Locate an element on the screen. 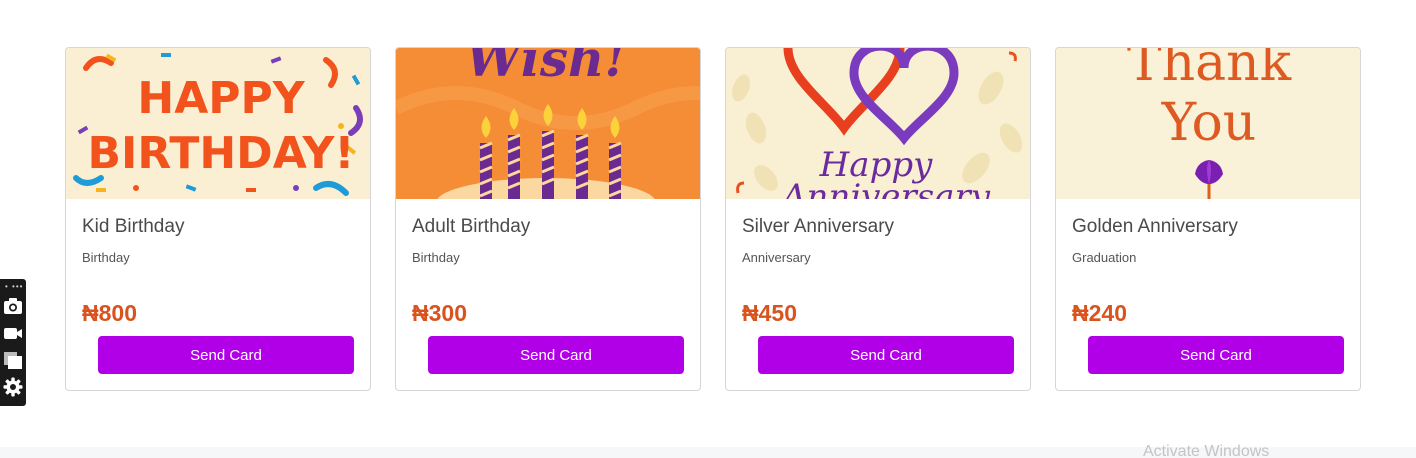 The height and width of the screenshot is (458, 1416). card-title: Adult Birthday is located at coordinates (471, 226).